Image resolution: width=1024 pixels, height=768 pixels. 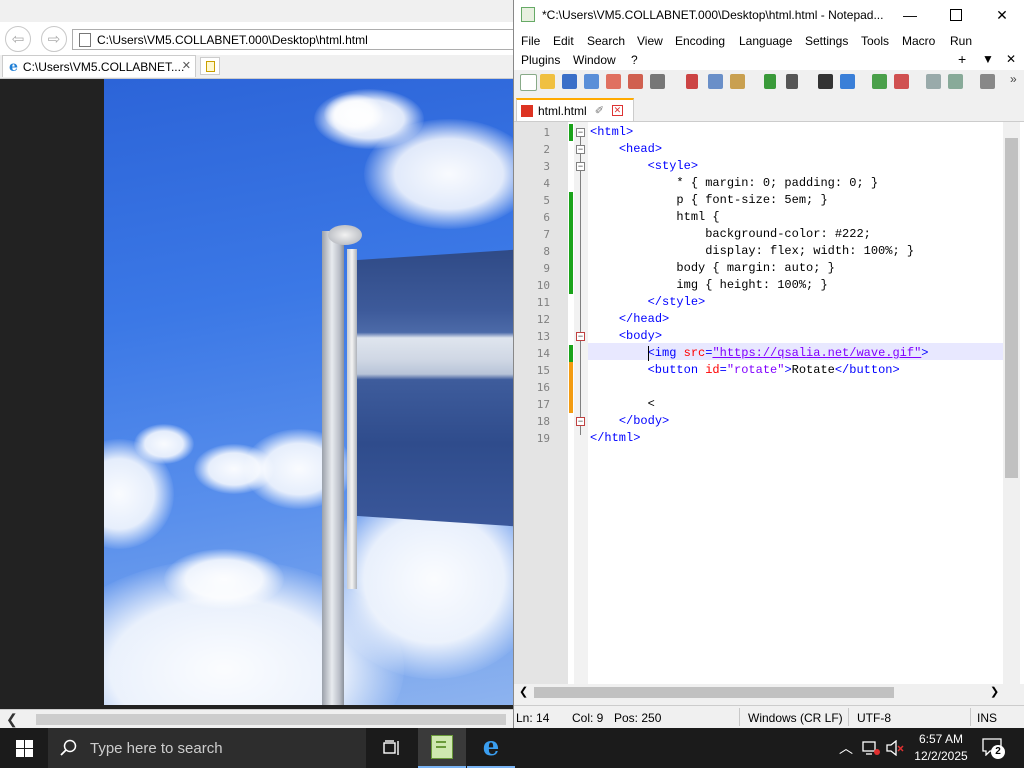 What do you see at coordinates (994, 691) in the screenshot?
I see `scroll-right-icon: ❯` at bounding box center [994, 691].